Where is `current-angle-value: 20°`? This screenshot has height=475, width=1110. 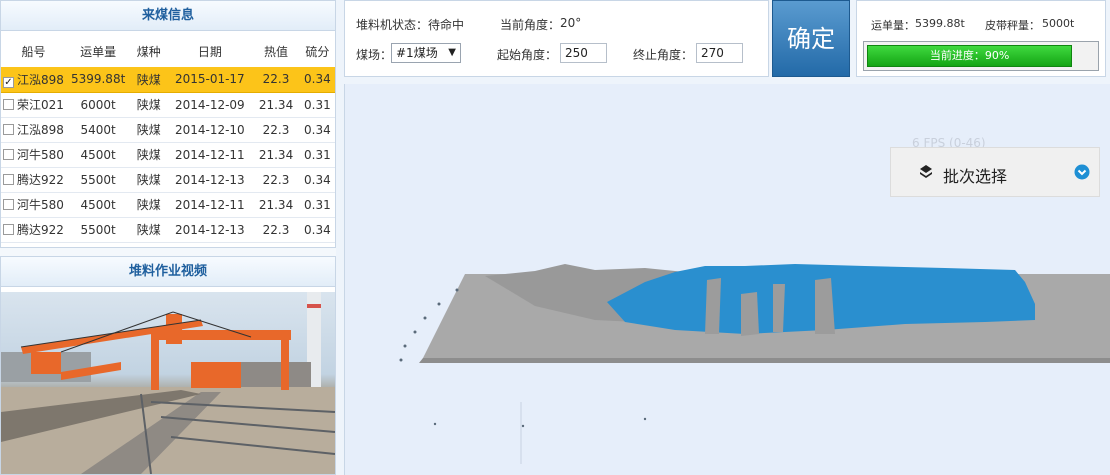
current-angle-value: 20° is located at coordinates (571, 23).